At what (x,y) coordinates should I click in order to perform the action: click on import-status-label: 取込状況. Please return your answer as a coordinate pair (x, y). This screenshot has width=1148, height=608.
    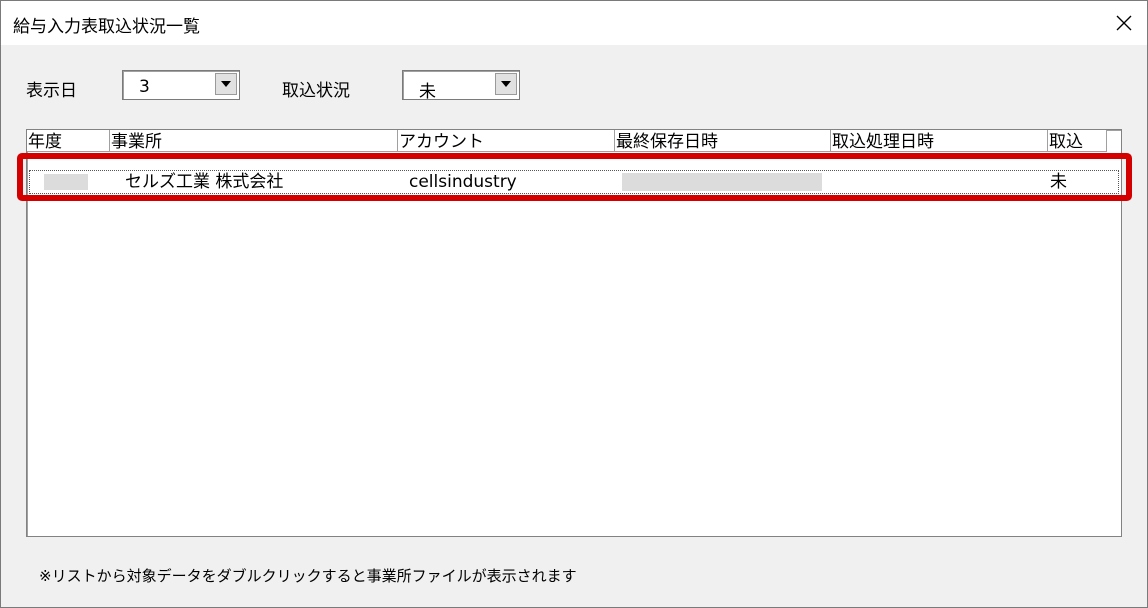
    Looking at the image, I should click on (316, 91).